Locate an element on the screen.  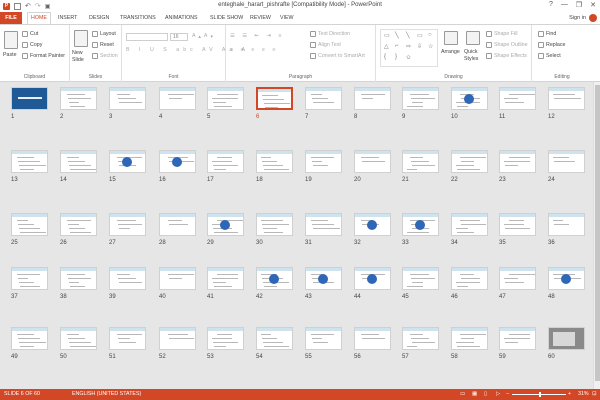
tab-animations: ANIMATIONS is located at coordinates (181, 18).